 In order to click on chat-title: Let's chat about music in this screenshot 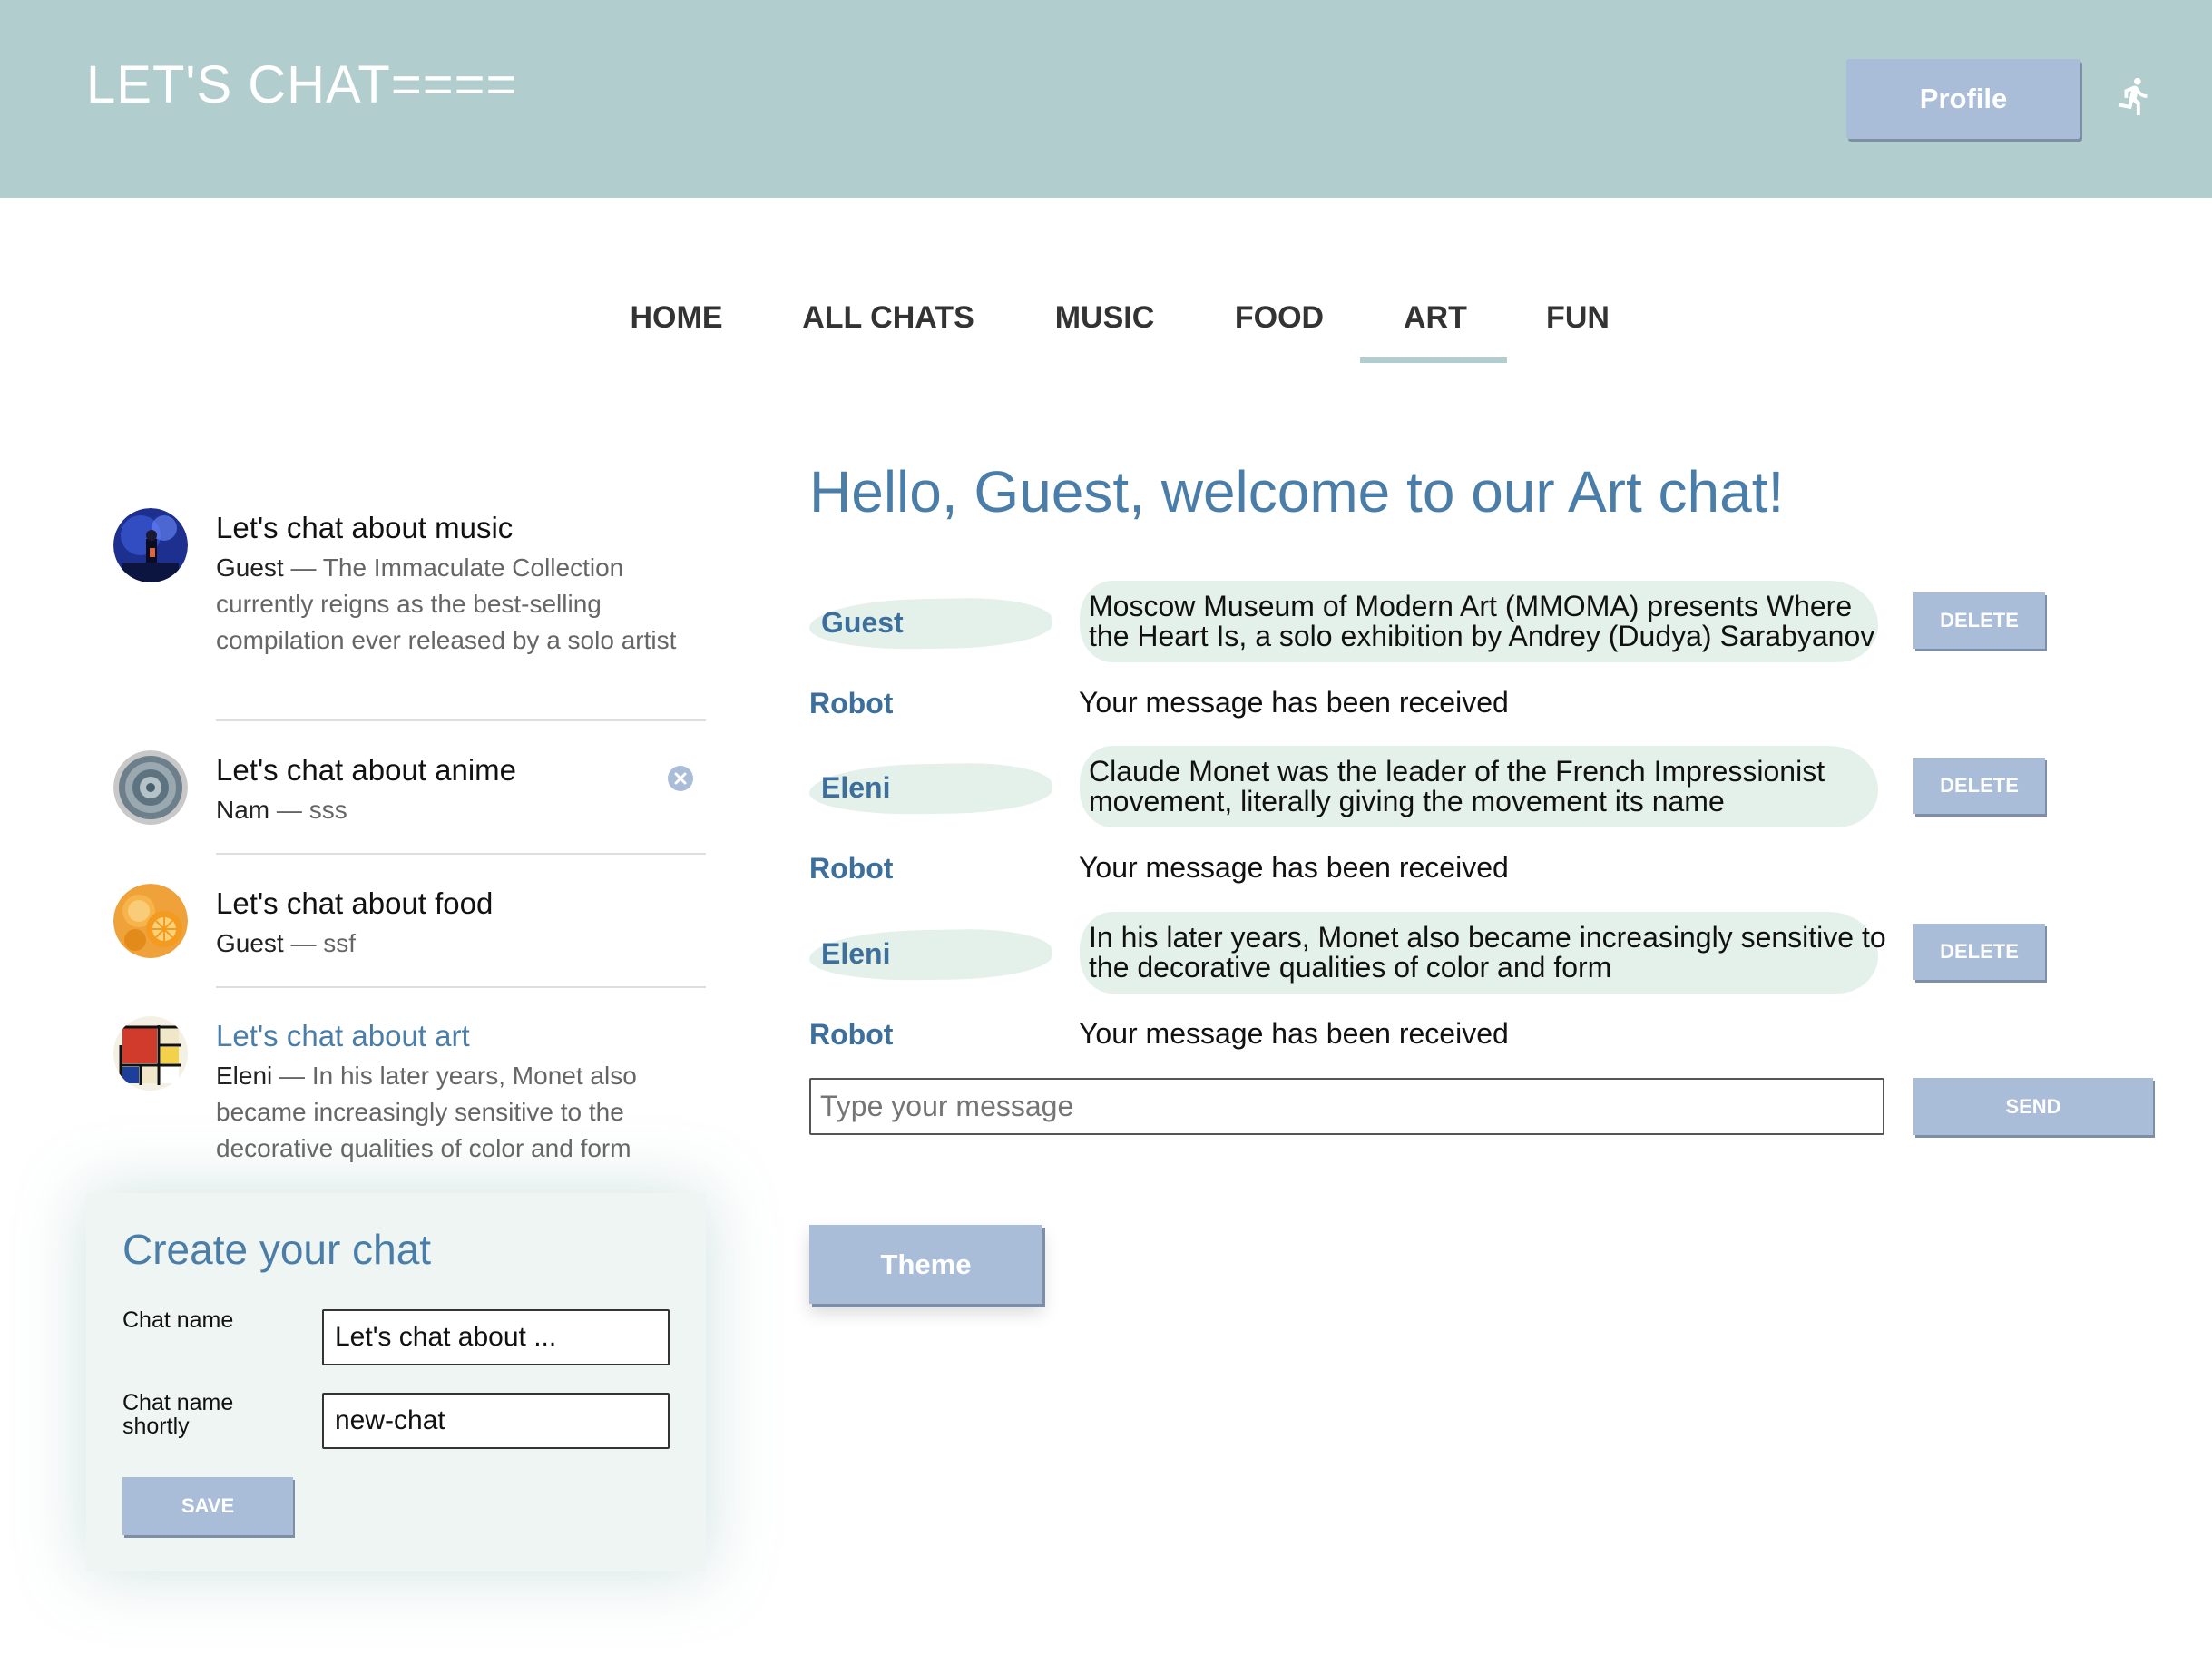, I will do `click(365, 527)`.